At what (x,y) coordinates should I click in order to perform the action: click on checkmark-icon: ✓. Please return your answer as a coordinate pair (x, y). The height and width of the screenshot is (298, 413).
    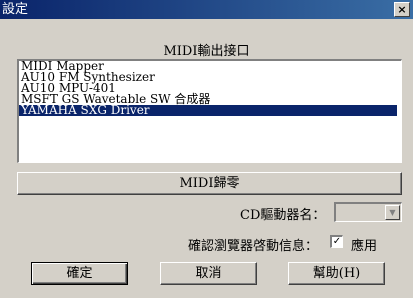
    Looking at the image, I should click on (337, 241).